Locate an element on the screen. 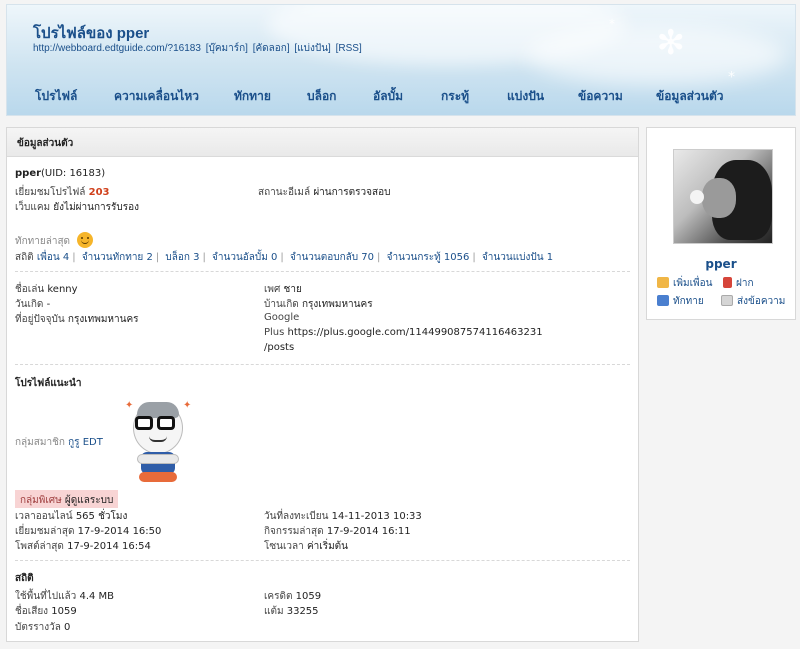  tickets-value: 0 is located at coordinates (67, 627).